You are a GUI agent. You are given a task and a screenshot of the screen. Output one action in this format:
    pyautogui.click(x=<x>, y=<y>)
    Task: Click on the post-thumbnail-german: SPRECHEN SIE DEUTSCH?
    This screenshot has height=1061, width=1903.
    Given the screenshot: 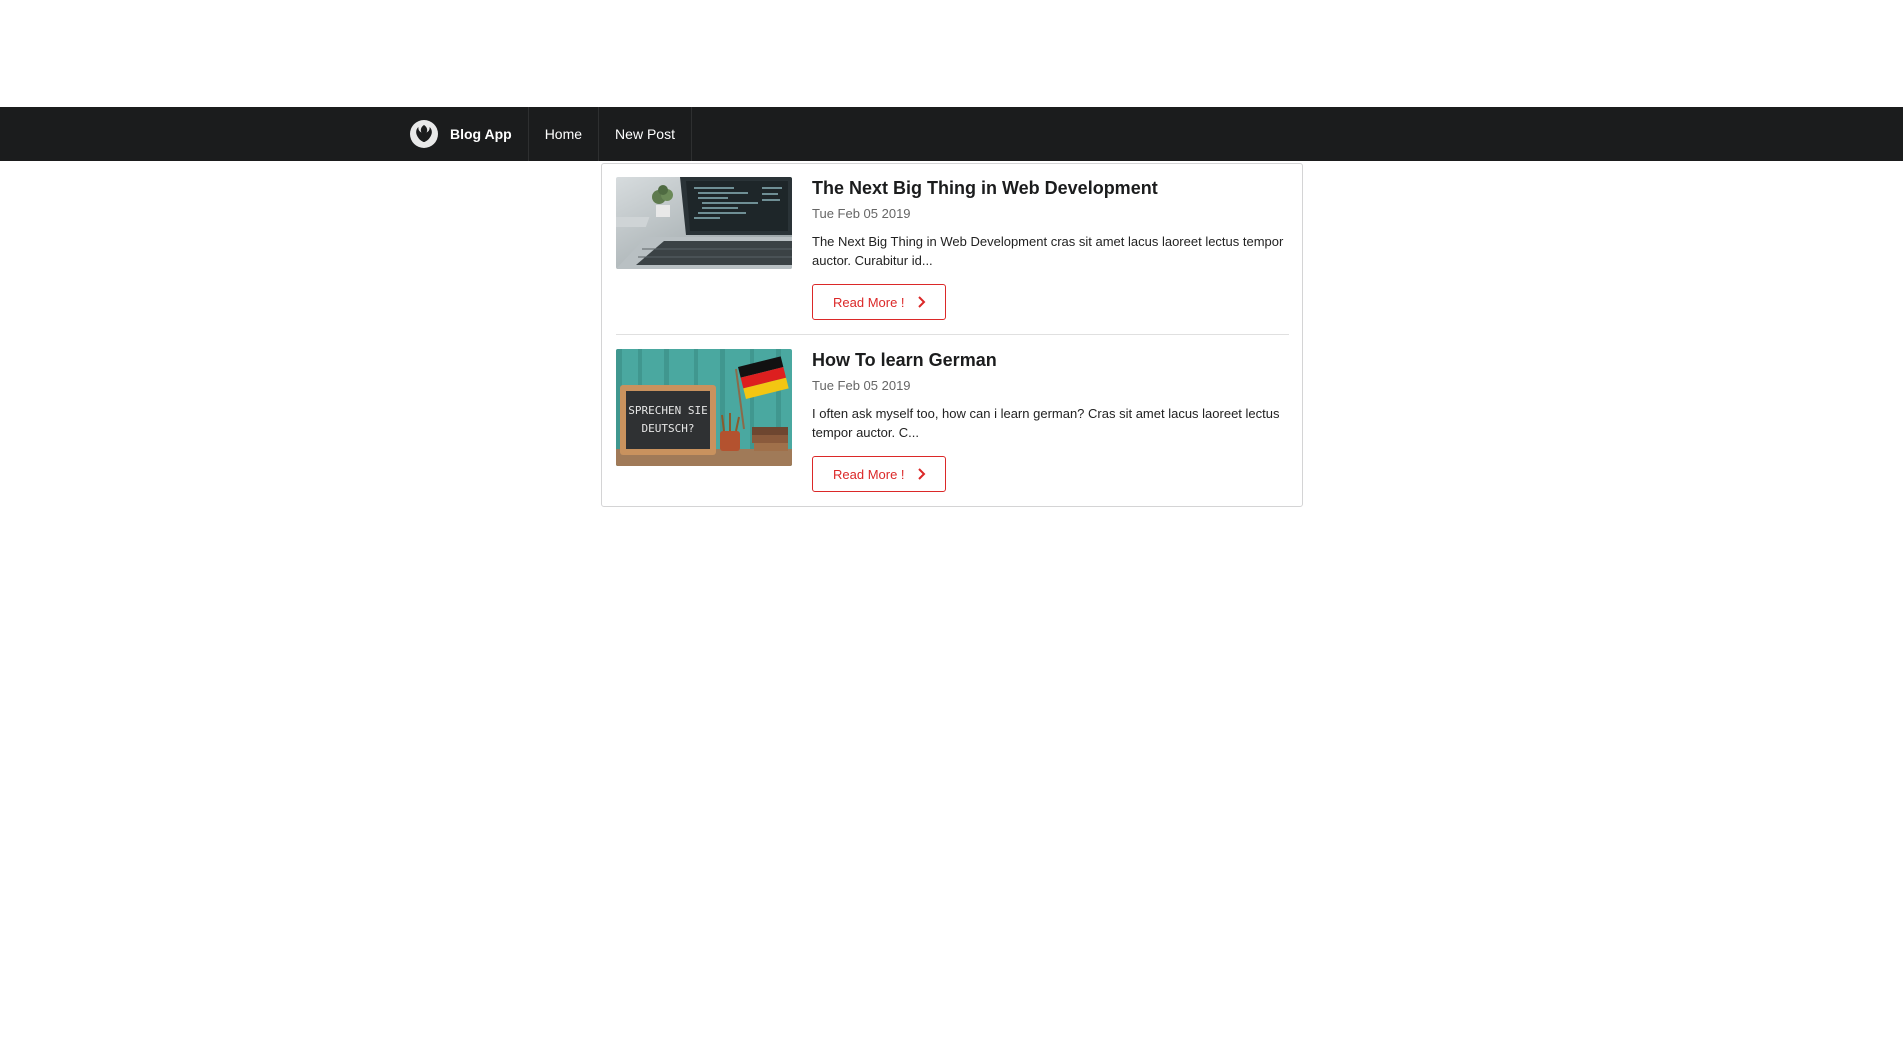 What is the action you would take?
    pyautogui.click(x=704, y=407)
    